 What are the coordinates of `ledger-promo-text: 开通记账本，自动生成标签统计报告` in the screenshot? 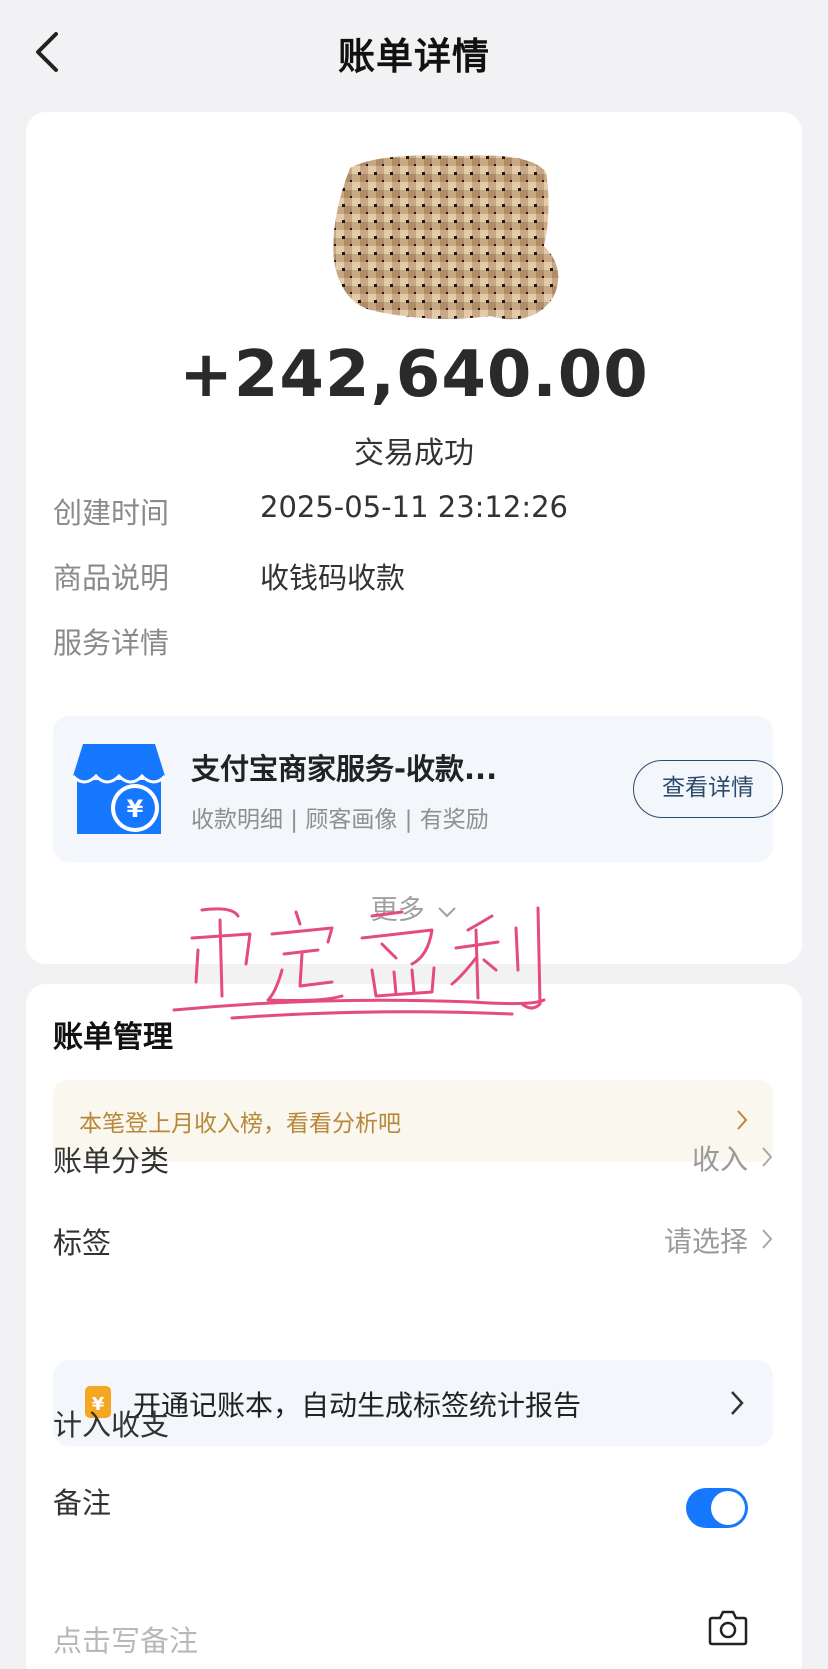 It's located at (357, 1405).